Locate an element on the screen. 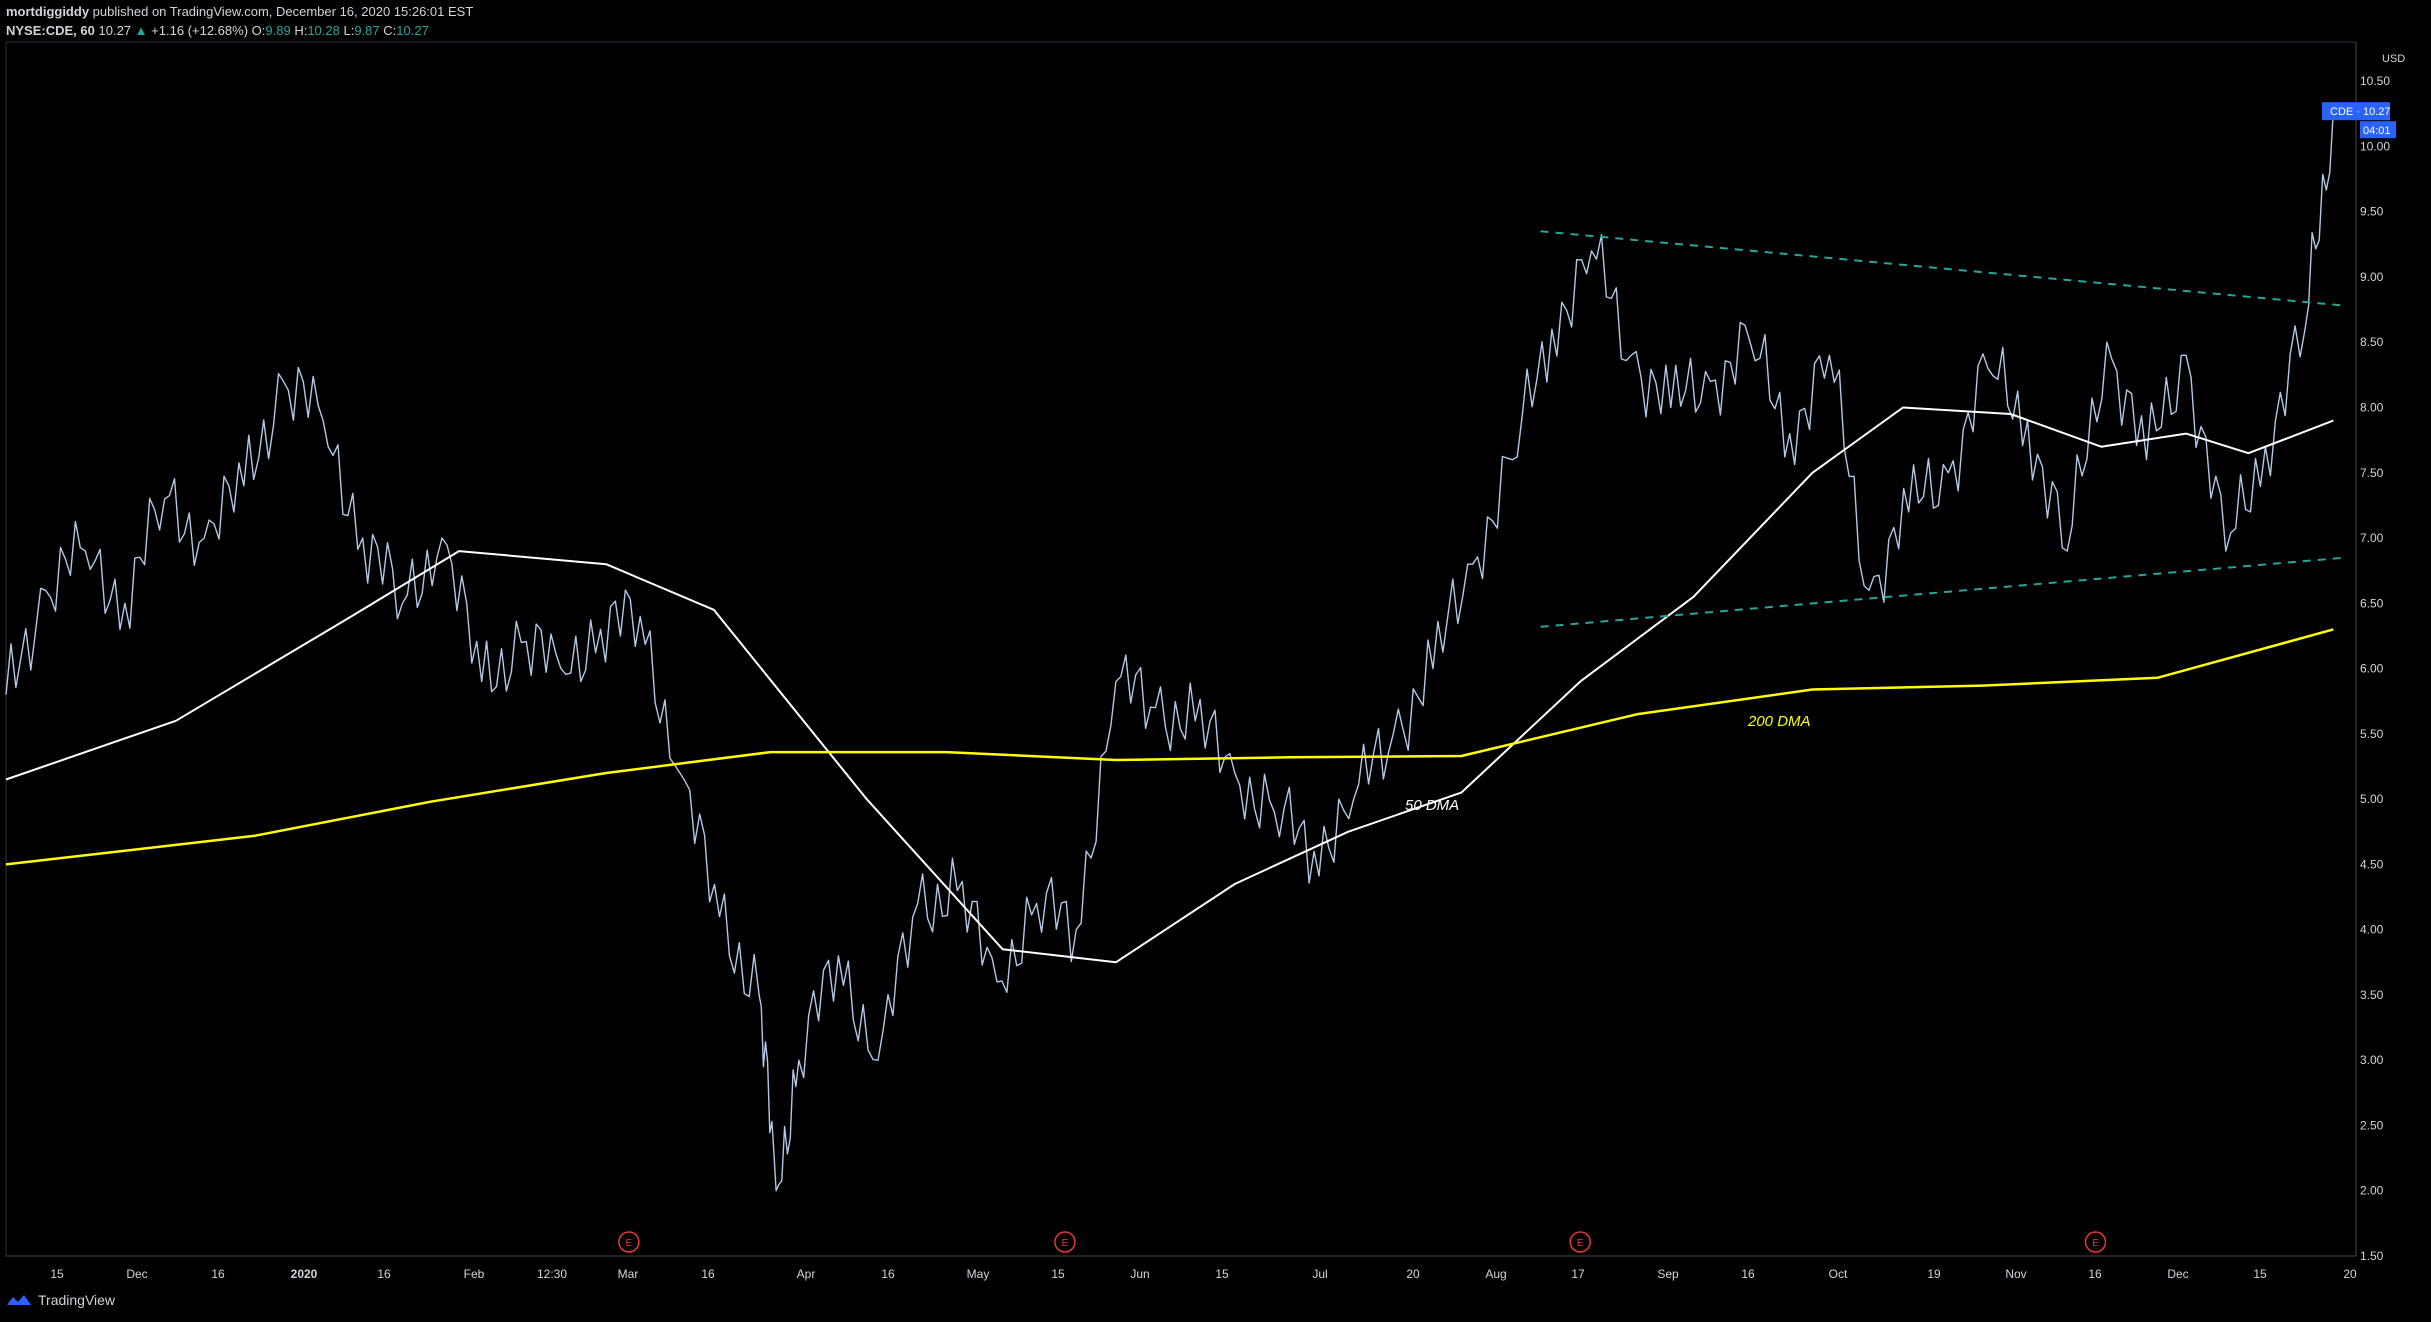 The width and height of the screenshot is (2431, 1322). footer: TradingView is located at coordinates (60, 1300).